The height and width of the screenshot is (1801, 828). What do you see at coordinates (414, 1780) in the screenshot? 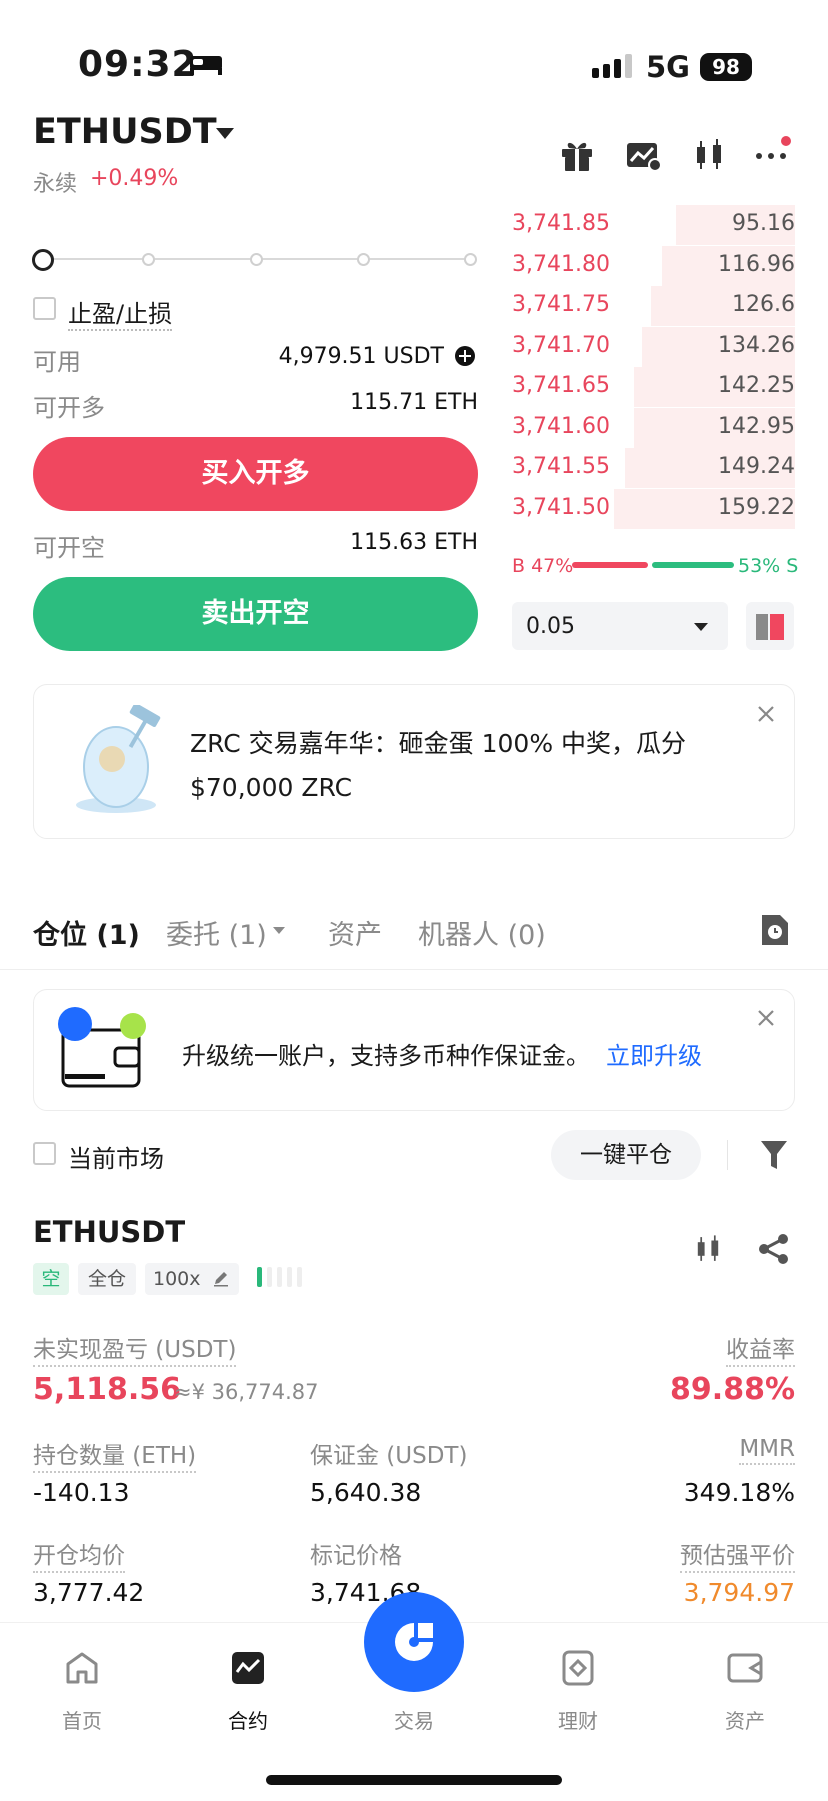
I see `home-indicator` at bounding box center [414, 1780].